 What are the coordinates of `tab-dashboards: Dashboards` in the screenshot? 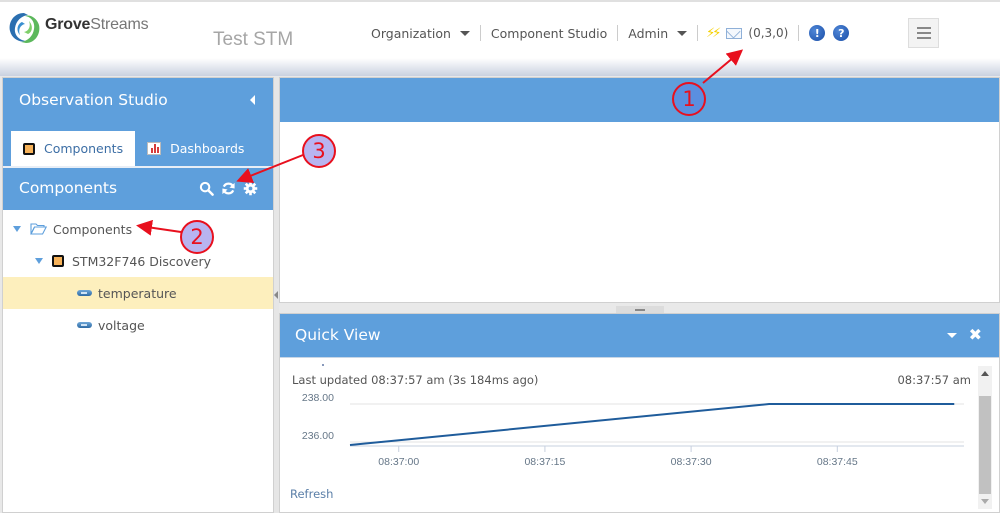 It's located at (195, 148).